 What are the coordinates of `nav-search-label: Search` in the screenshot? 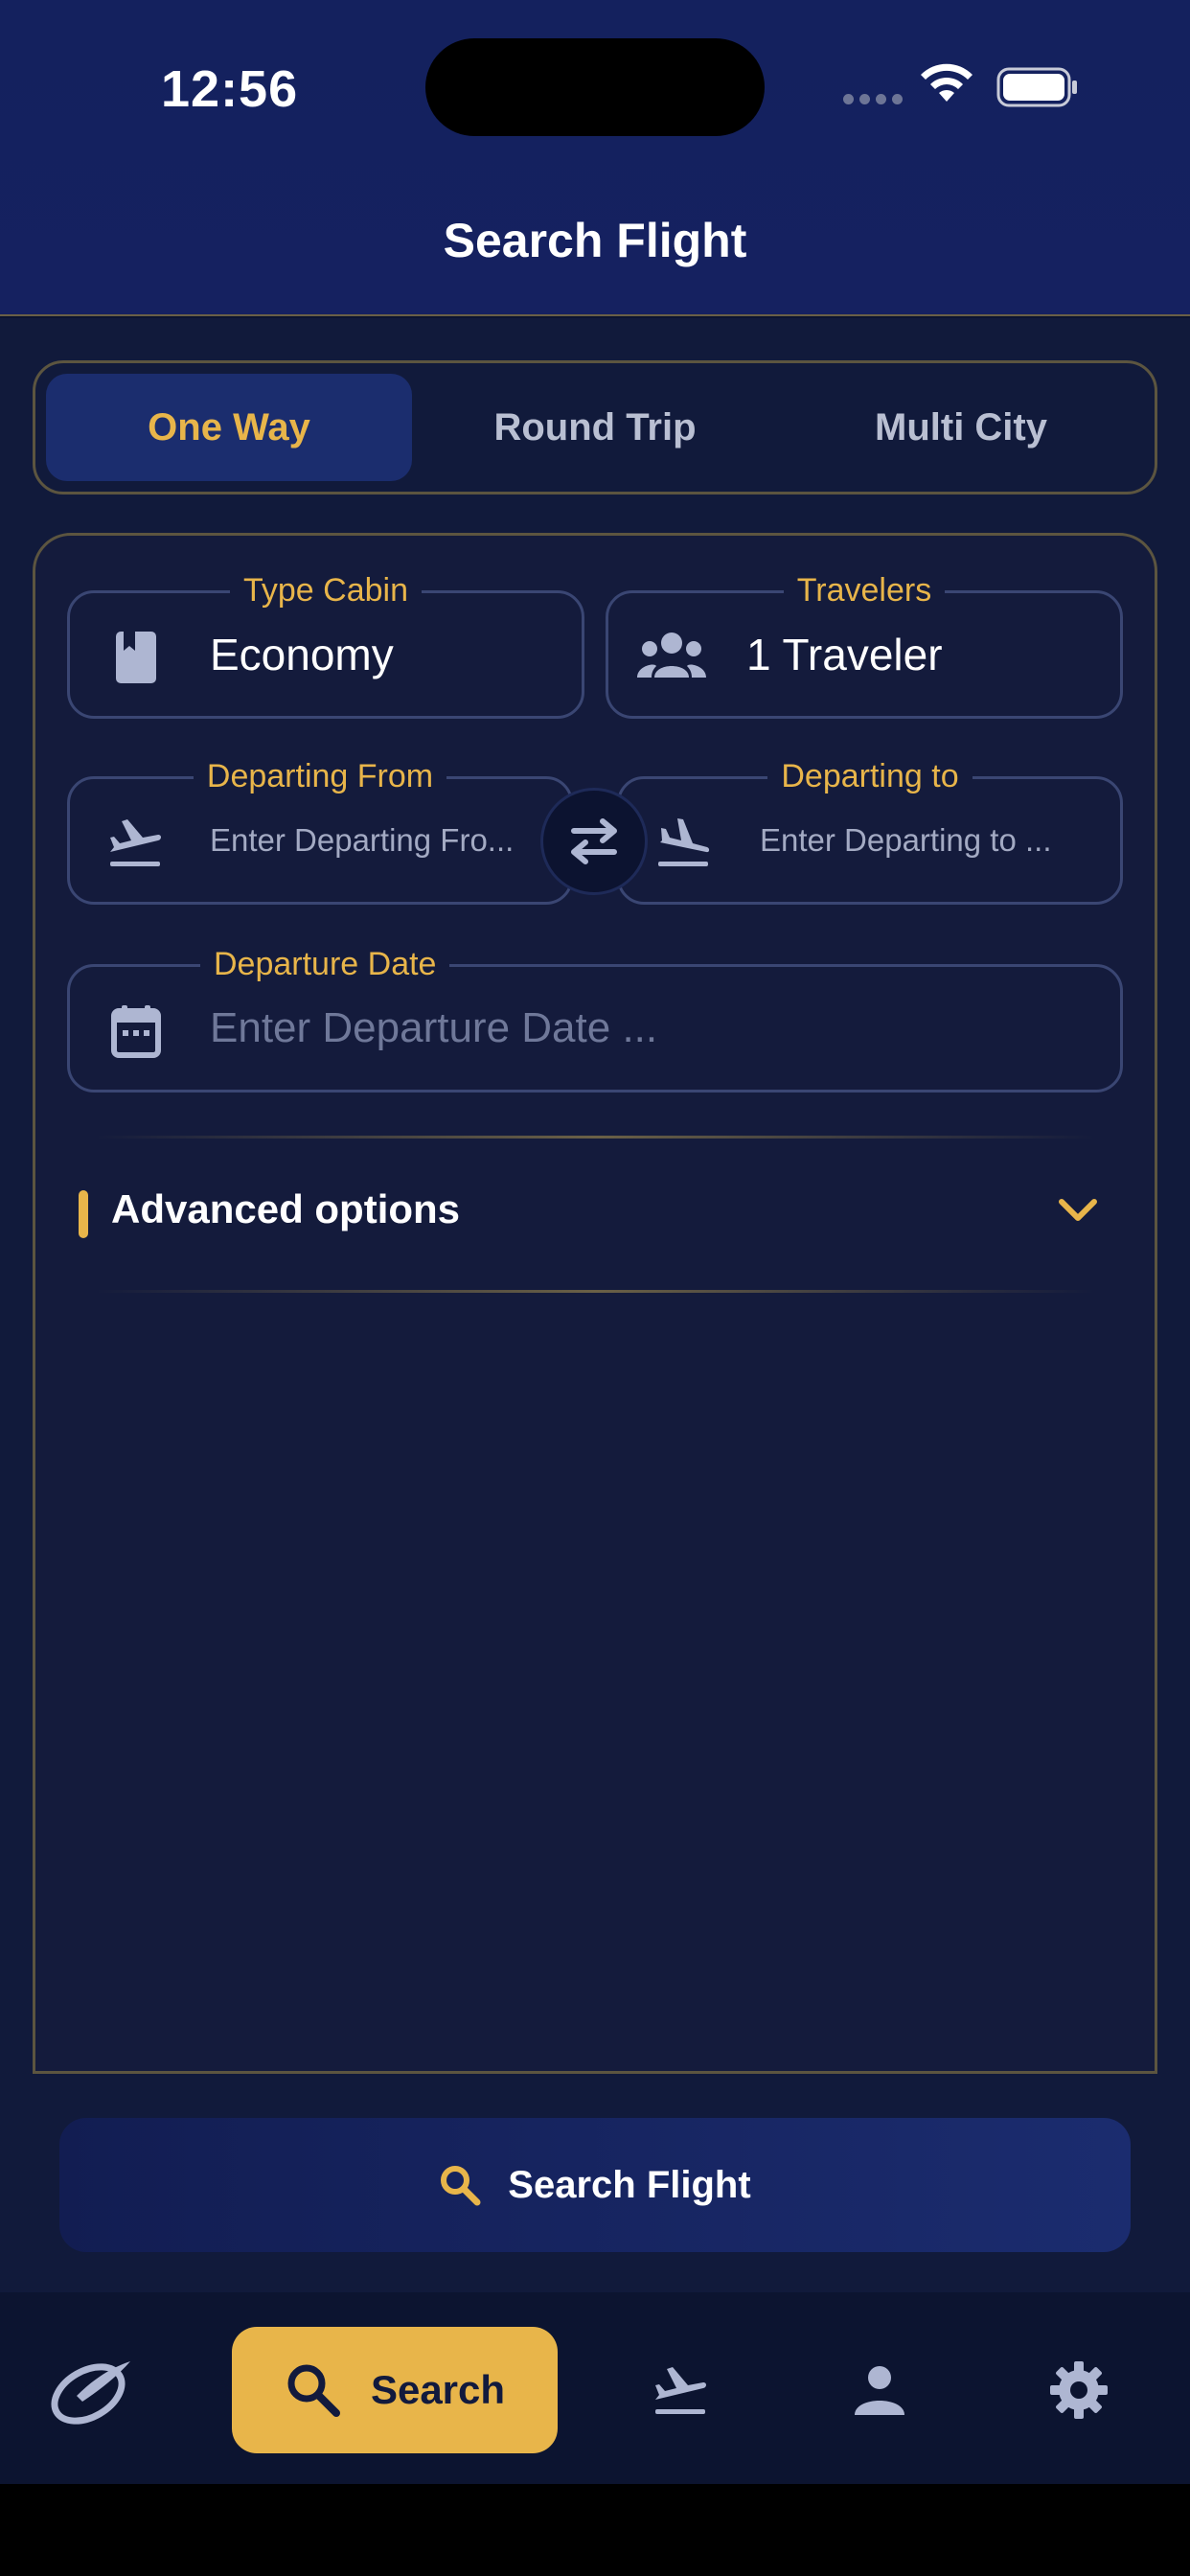 It's located at (438, 2389).